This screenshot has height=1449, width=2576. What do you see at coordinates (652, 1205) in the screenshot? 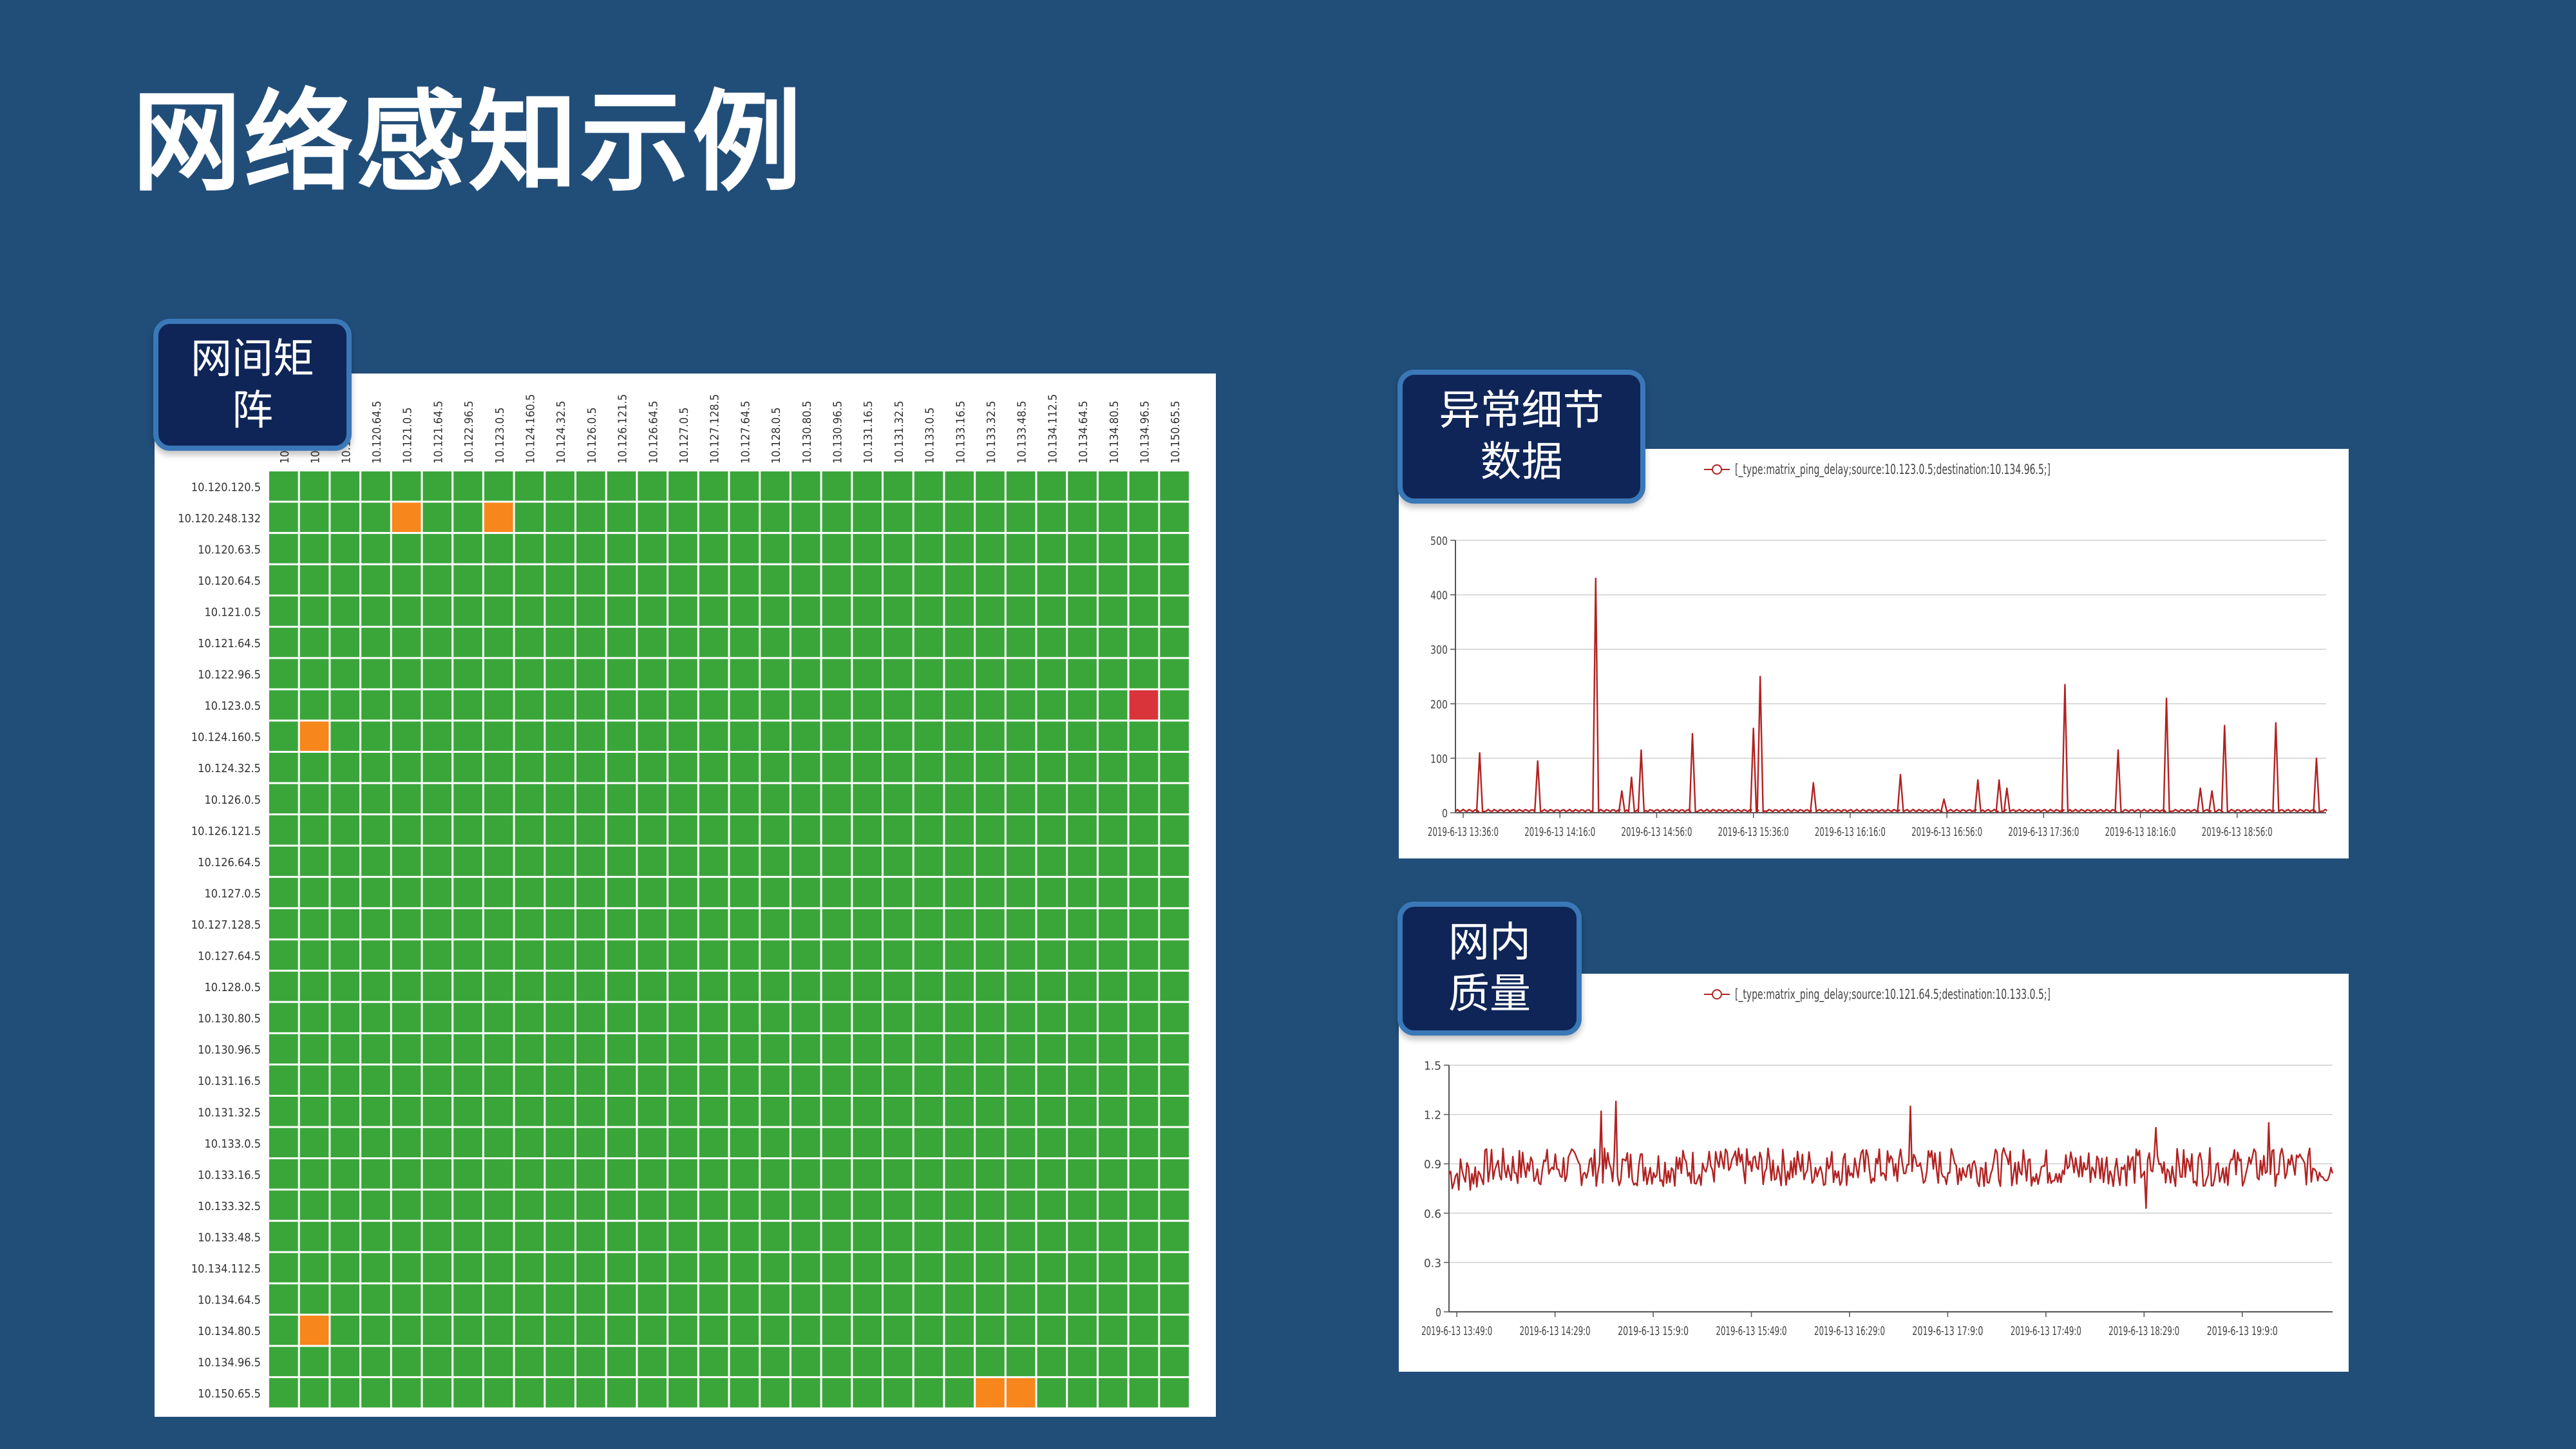
I see `matrix-cell-r23-c12` at bounding box center [652, 1205].